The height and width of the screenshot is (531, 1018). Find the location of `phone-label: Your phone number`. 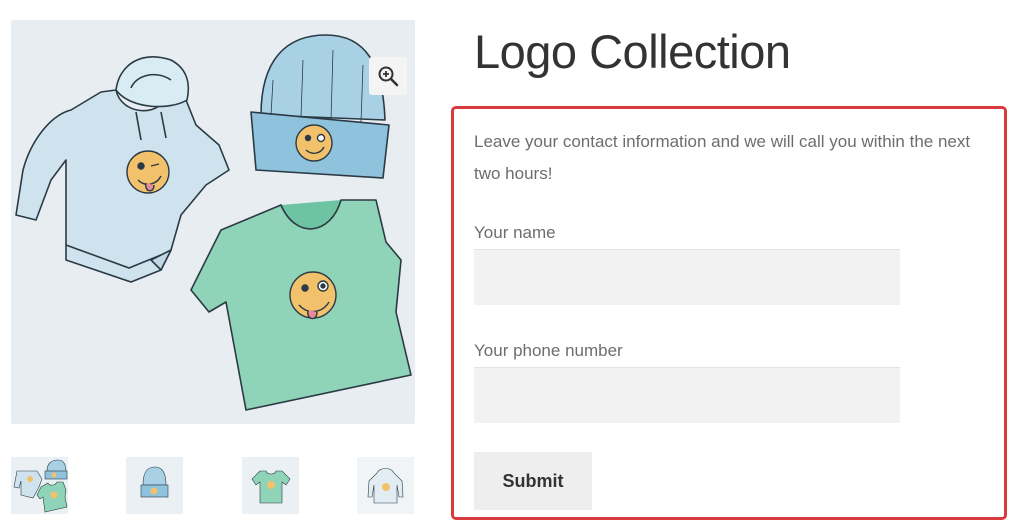

phone-label: Your phone number is located at coordinates (548, 350).